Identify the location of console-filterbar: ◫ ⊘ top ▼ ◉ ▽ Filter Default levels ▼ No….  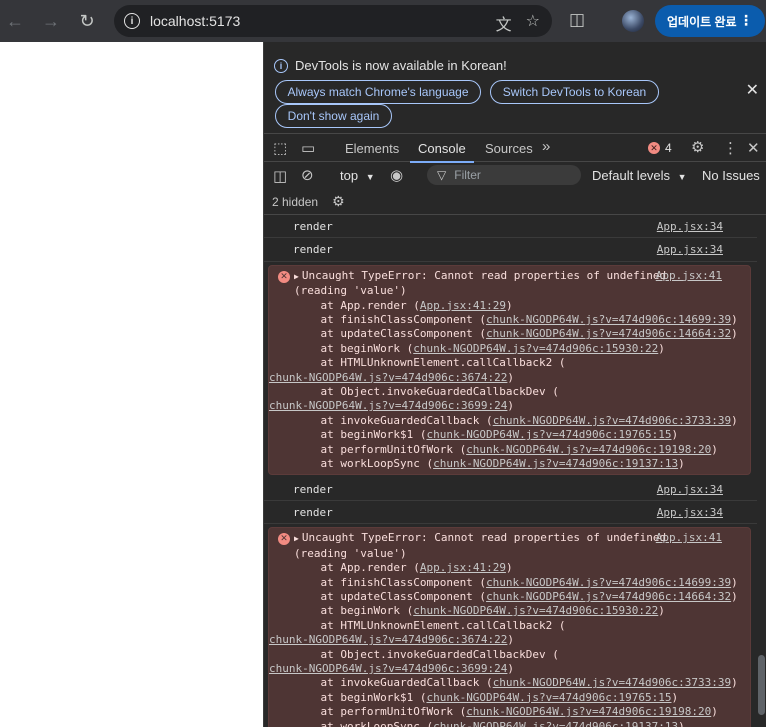
(515, 175).